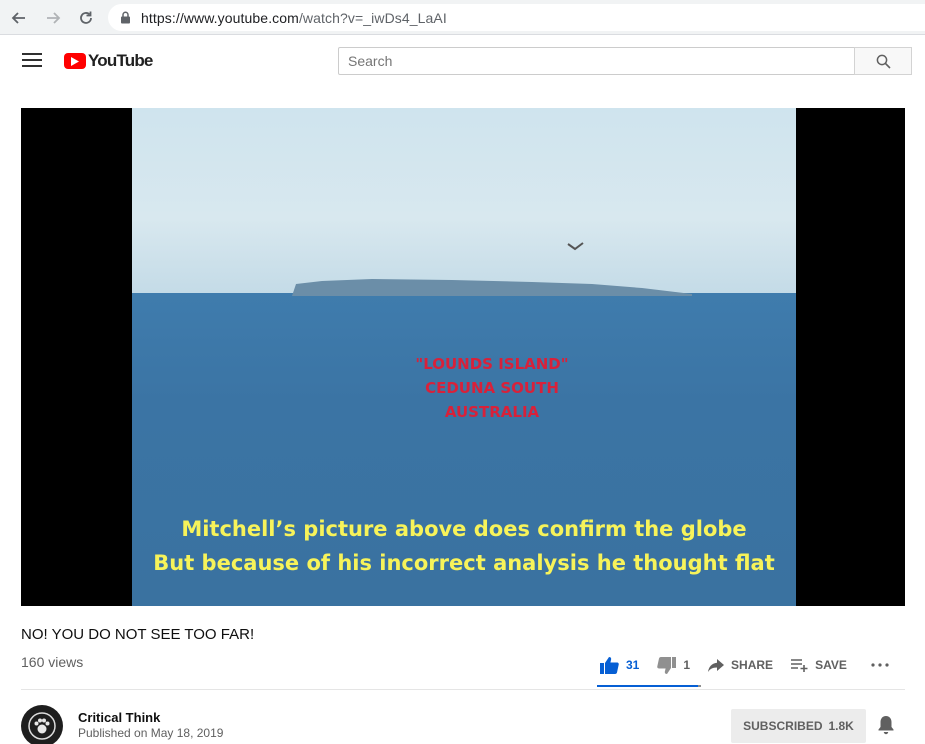 The width and height of the screenshot is (925, 744). I want to click on youtube-logo: YouTube, so click(108, 61).